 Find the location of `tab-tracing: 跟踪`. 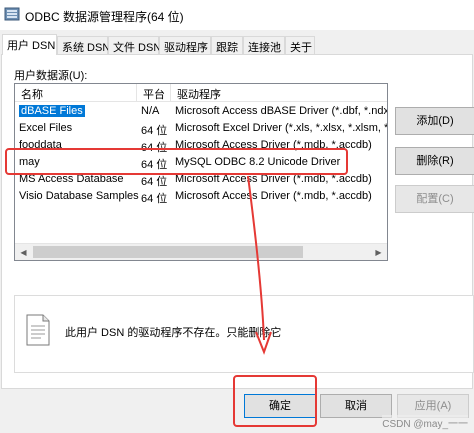

tab-tracing: 跟踪 is located at coordinates (227, 45).